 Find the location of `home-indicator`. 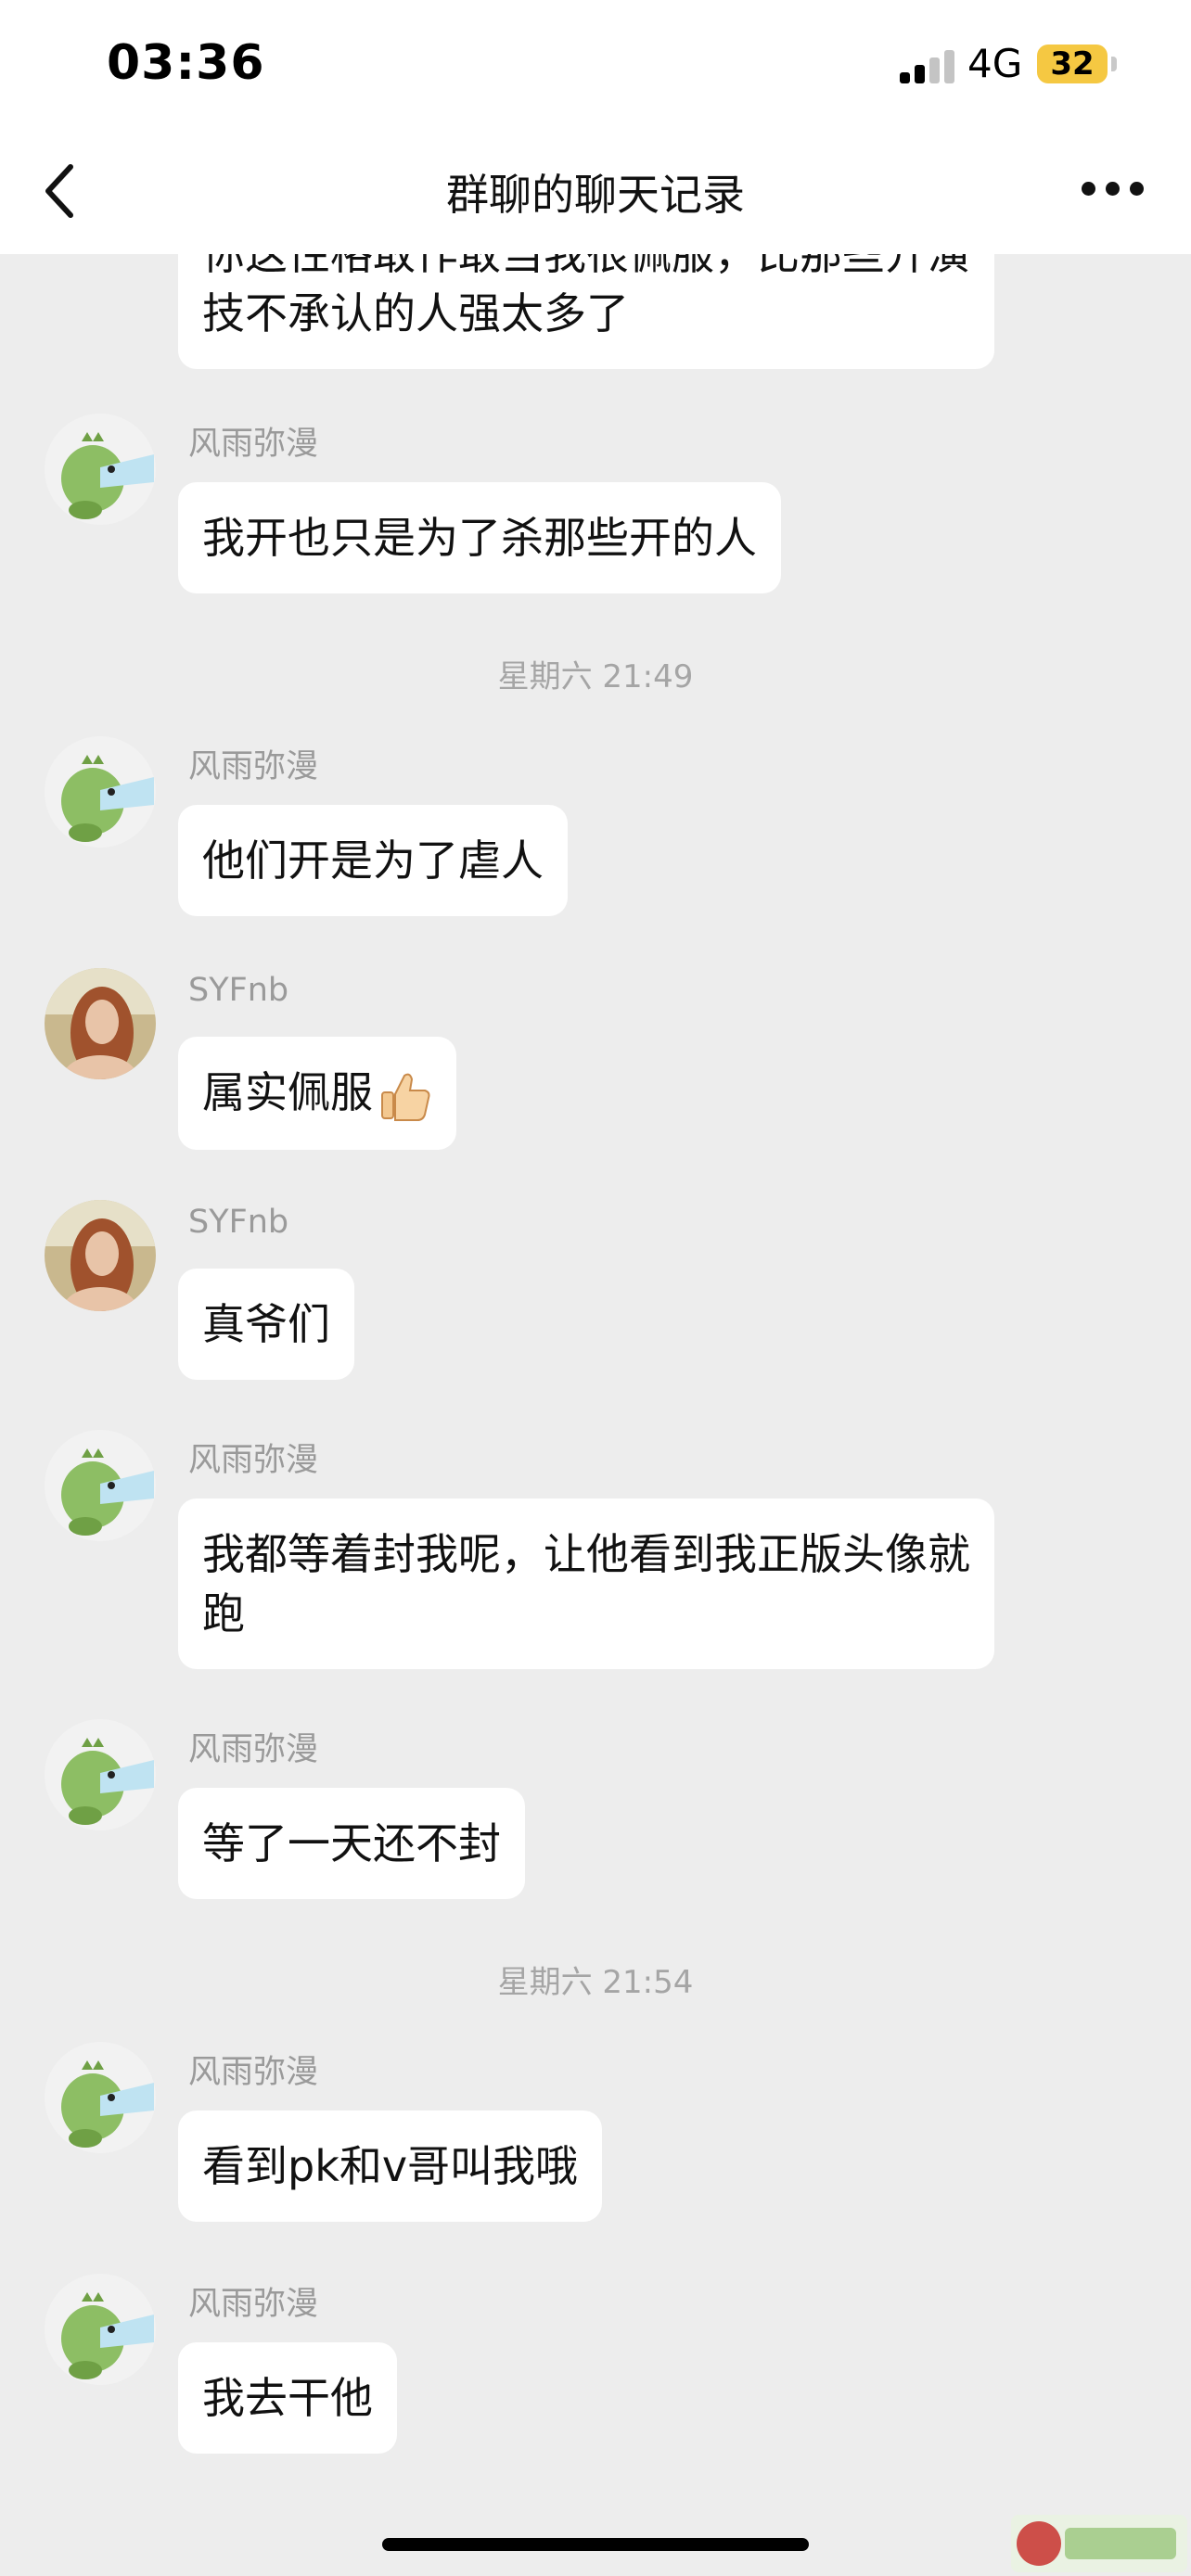

home-indicator is located at coordinates (595, 2544).